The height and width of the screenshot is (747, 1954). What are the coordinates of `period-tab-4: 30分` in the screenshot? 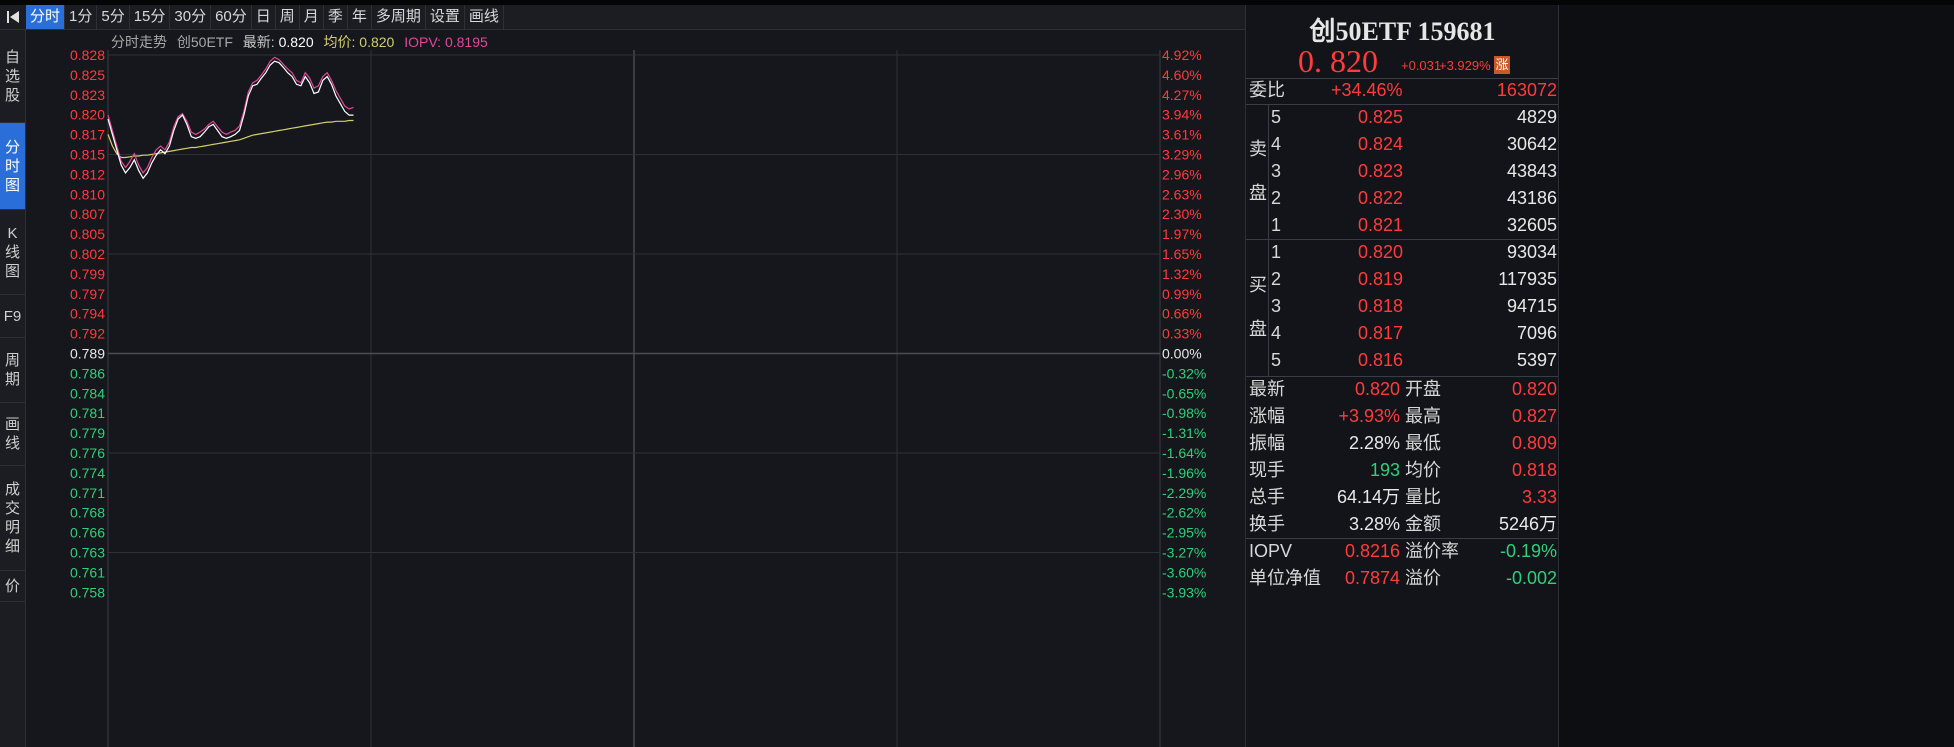 It's located at (191, 17).